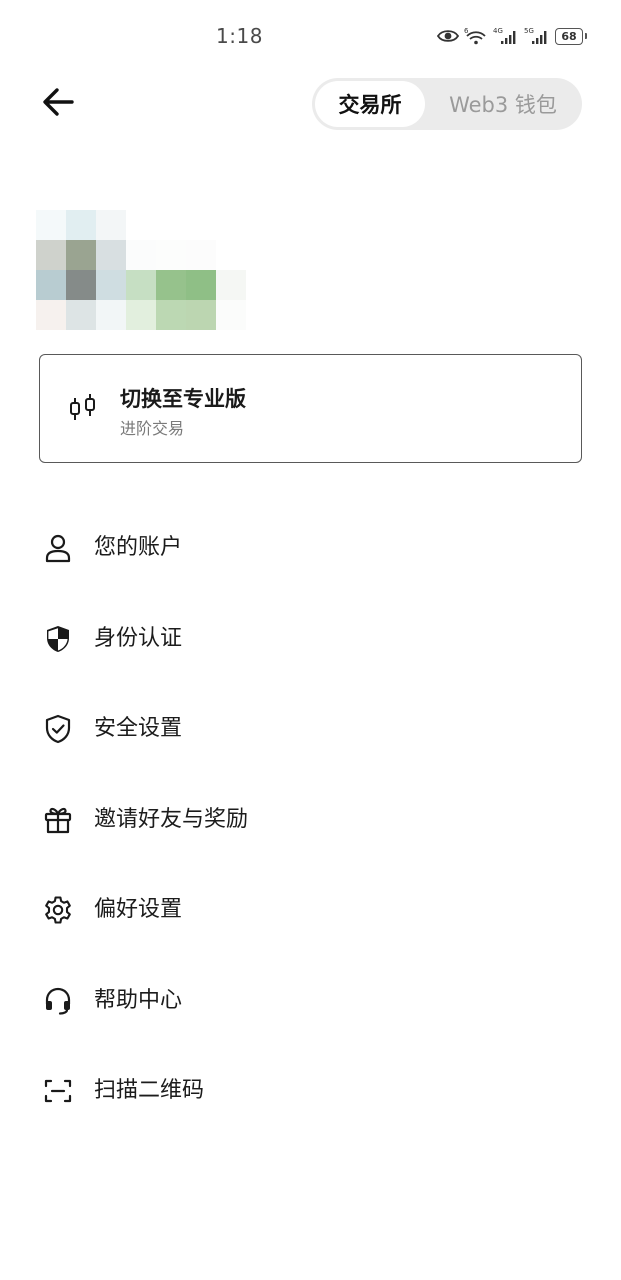 The height and width of the screenshot is (1280, 621). Describe the element at coordinates (448, 36) in the screenshot. I see `eye-icon` at that location.